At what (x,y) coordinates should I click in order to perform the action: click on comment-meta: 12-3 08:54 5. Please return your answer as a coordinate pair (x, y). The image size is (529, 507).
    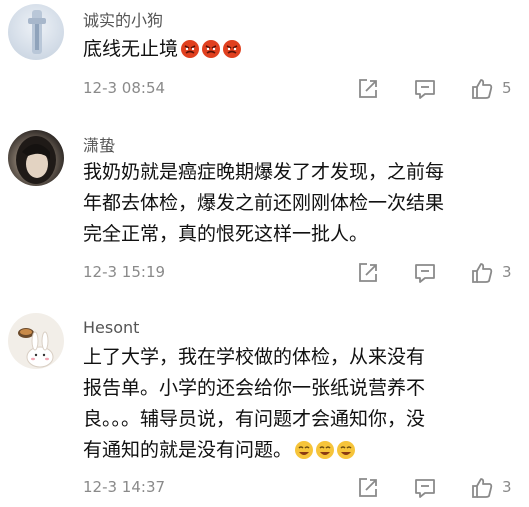
    Looking at the image, I should click on (306, 89).